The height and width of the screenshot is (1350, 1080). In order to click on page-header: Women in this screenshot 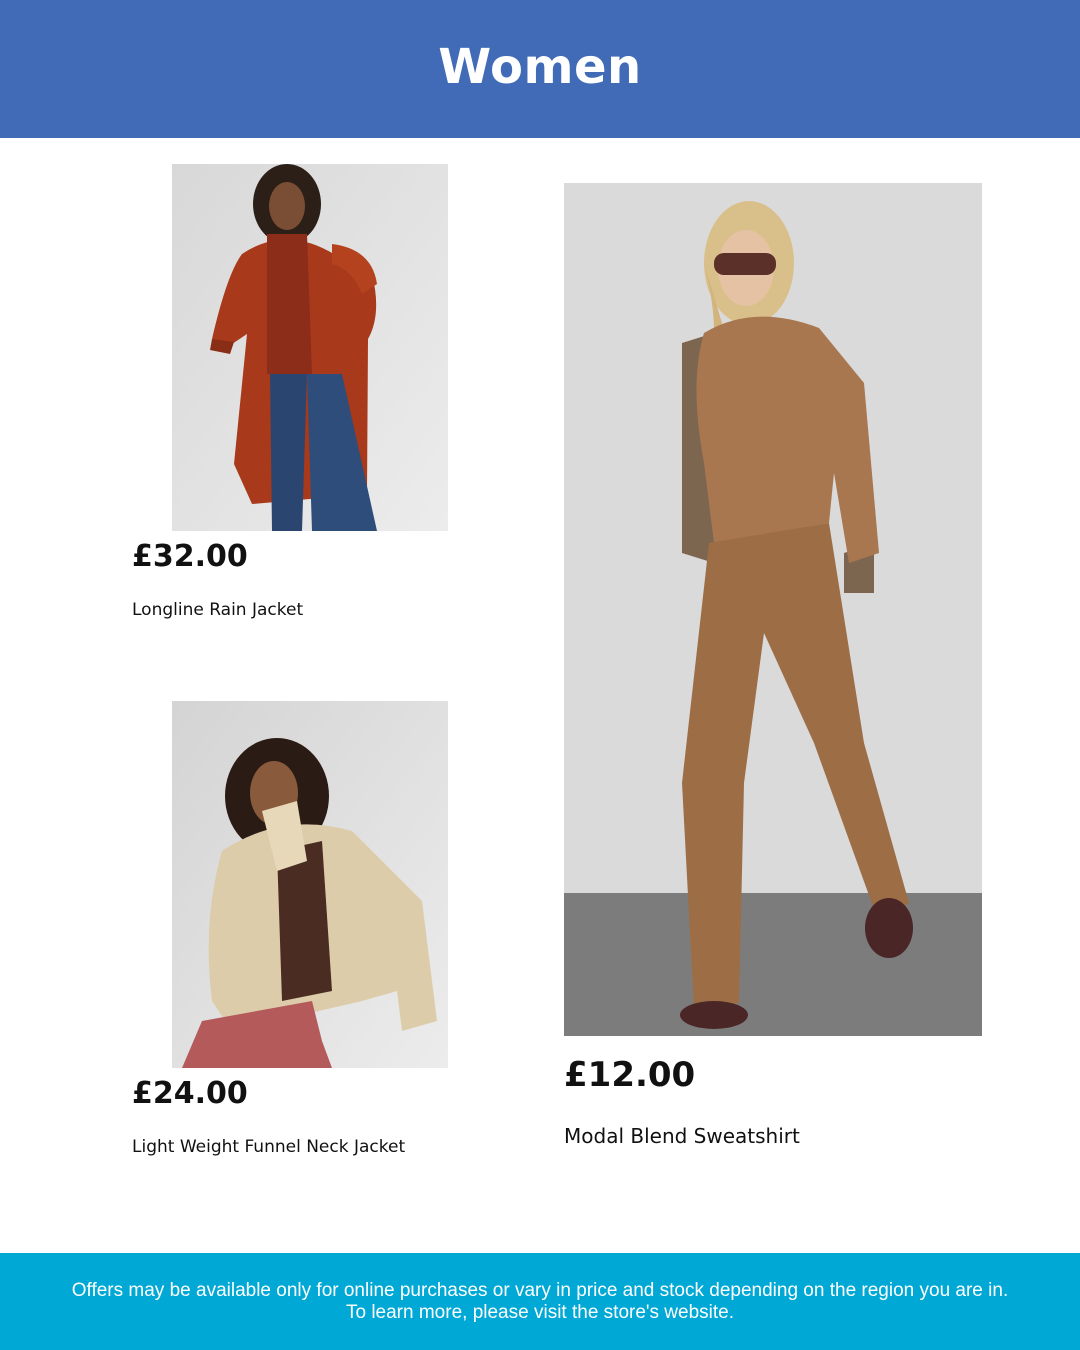, I will do `click(540, 69)`.